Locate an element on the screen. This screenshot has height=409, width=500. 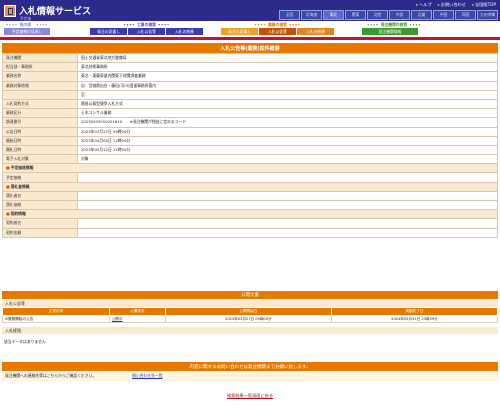
detail-row: 至： is located at coordinates (250, 94).